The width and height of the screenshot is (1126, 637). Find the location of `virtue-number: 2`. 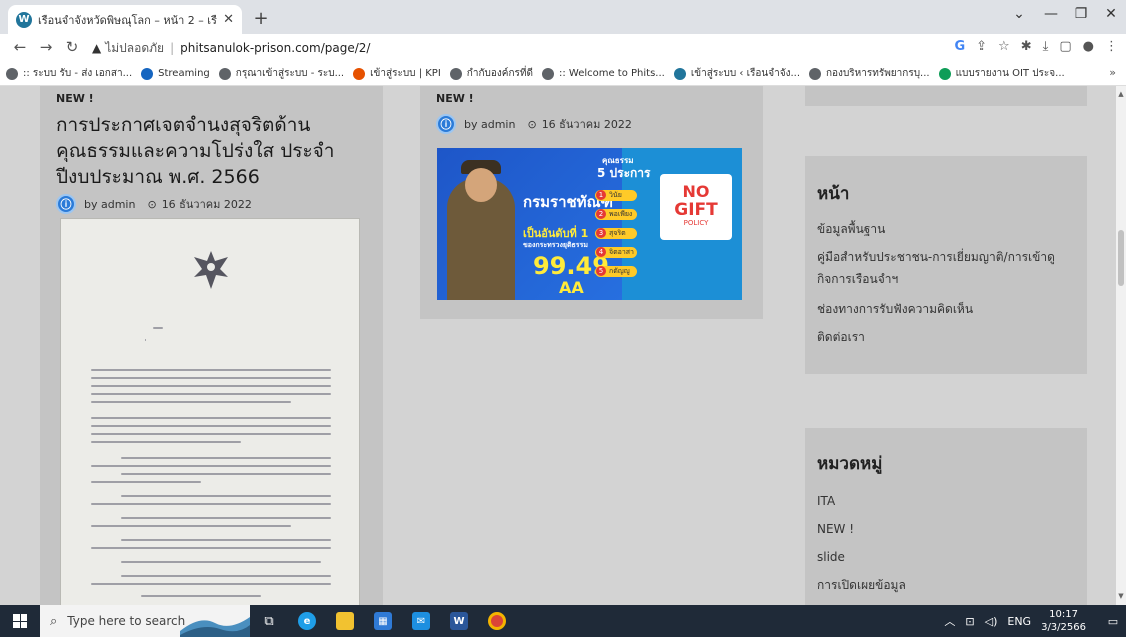

virtue-number: 2 is located at coordinates (601, 214).